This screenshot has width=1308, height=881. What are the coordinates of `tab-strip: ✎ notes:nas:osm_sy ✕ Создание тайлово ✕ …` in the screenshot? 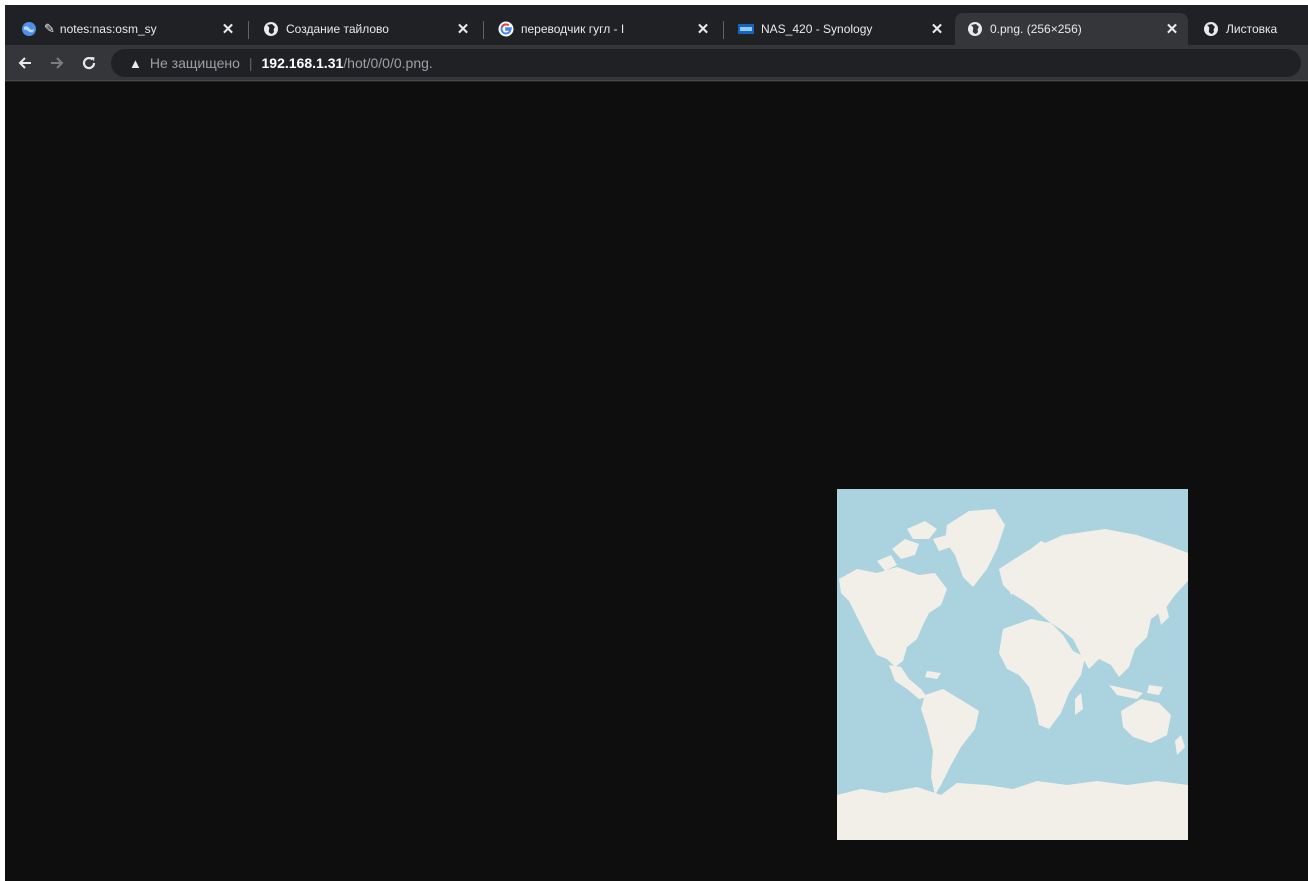 It's located at (656, 25).